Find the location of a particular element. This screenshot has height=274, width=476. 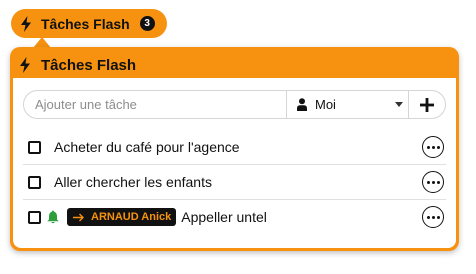

task-text: Appeller untel is located at coordinates (224, 217).